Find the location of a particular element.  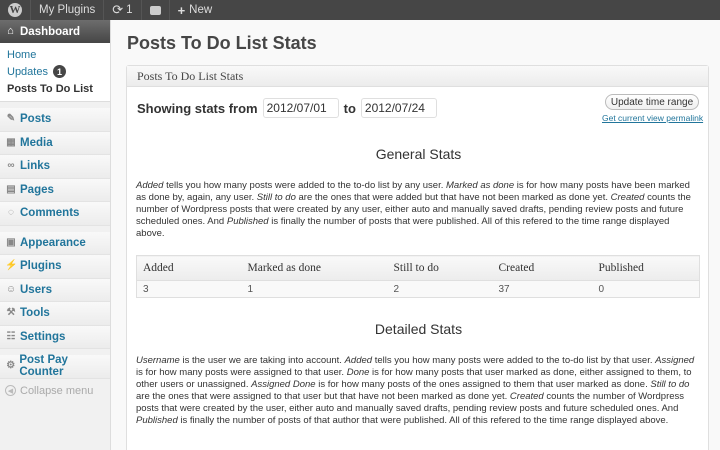

collapse-menu-label: Collapse menu is located at coordinates (57, 390).